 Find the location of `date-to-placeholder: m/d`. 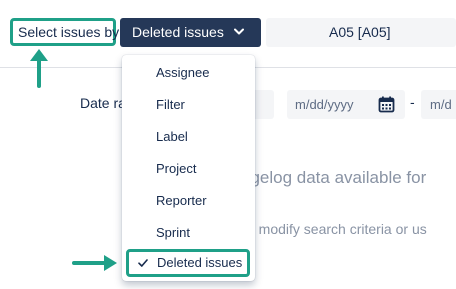

date-to-placeholder: m/d is located at coordinates (441, 104).